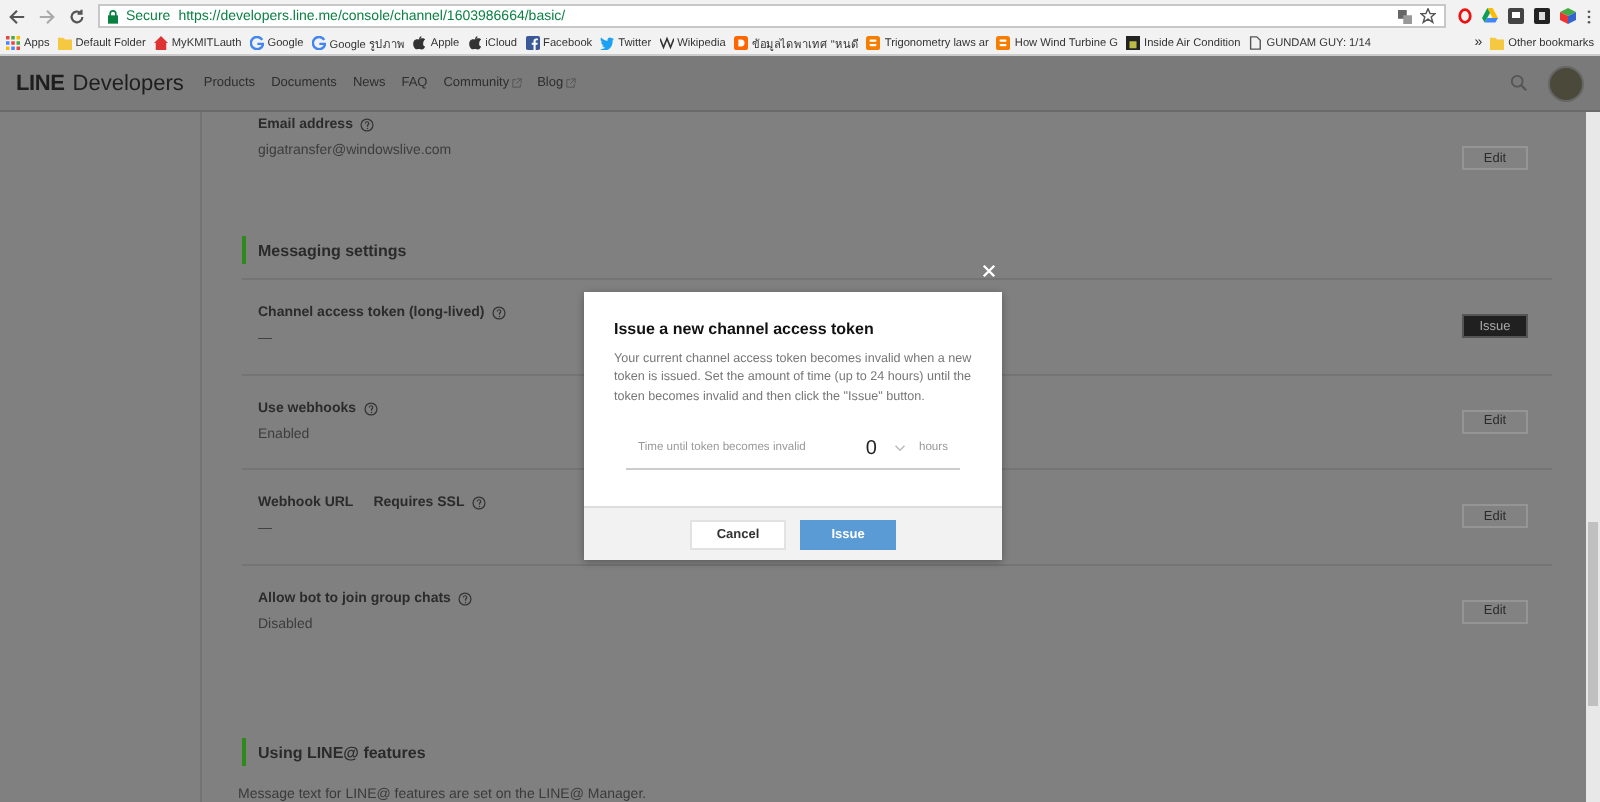  What do you see at coordinates (666, 43) in the screenshot?
I see `zigzag-icon` at bounding box center [666, 43].